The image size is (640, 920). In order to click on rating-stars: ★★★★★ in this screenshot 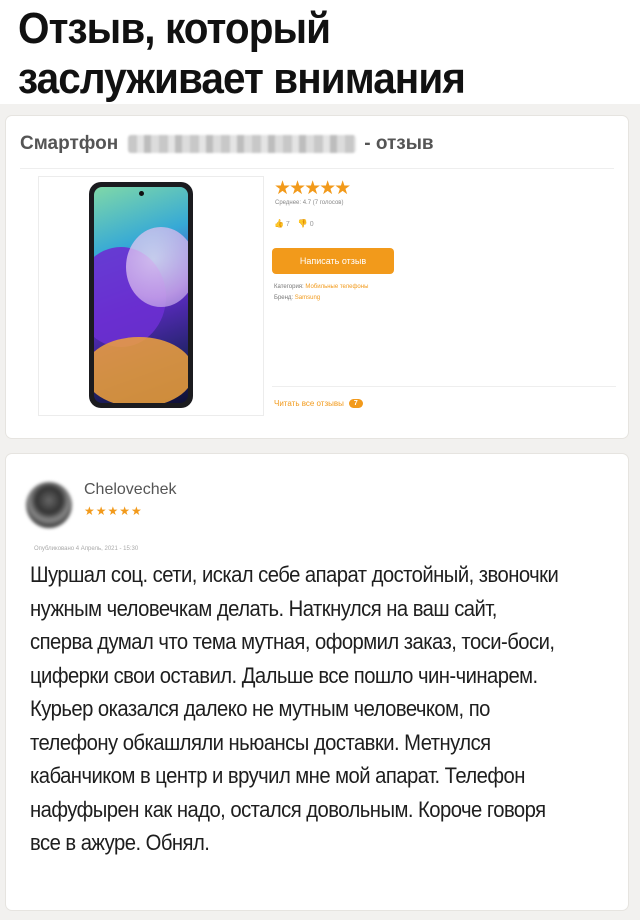, I will do `click(312, 188)`.